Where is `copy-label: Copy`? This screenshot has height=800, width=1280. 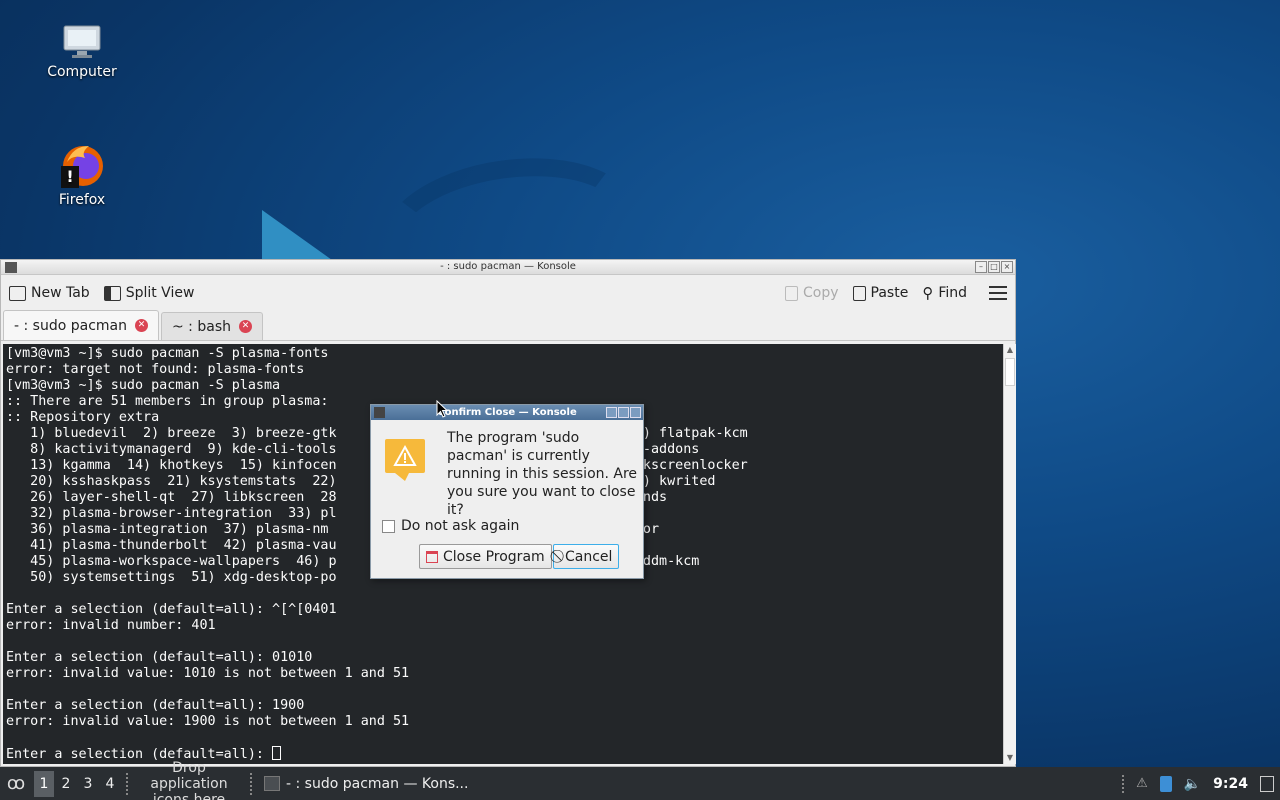
copy-label: Copy is located at coordinates (821, 293).